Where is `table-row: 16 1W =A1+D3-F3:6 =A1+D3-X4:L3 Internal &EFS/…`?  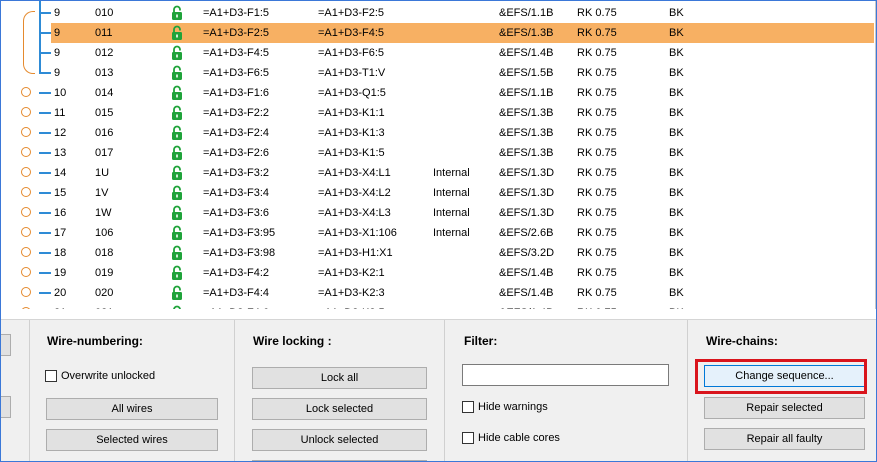
table-row: 16 1W =A1+D3-F3:6 =A1+D3-X4:L3 Internal &EFS/… is located at coordinates (437, 213).